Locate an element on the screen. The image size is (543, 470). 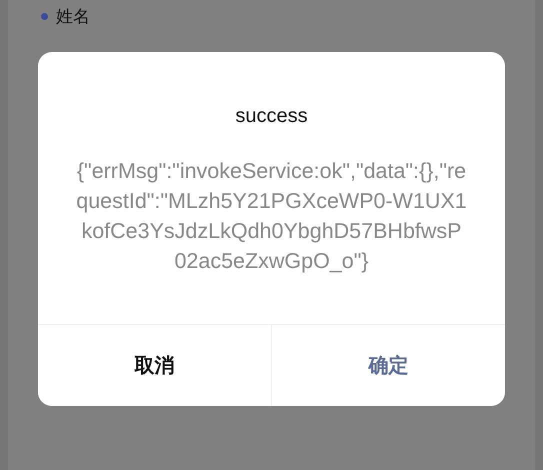
confirm-button: 确定 is located at coordinates (388, 365).